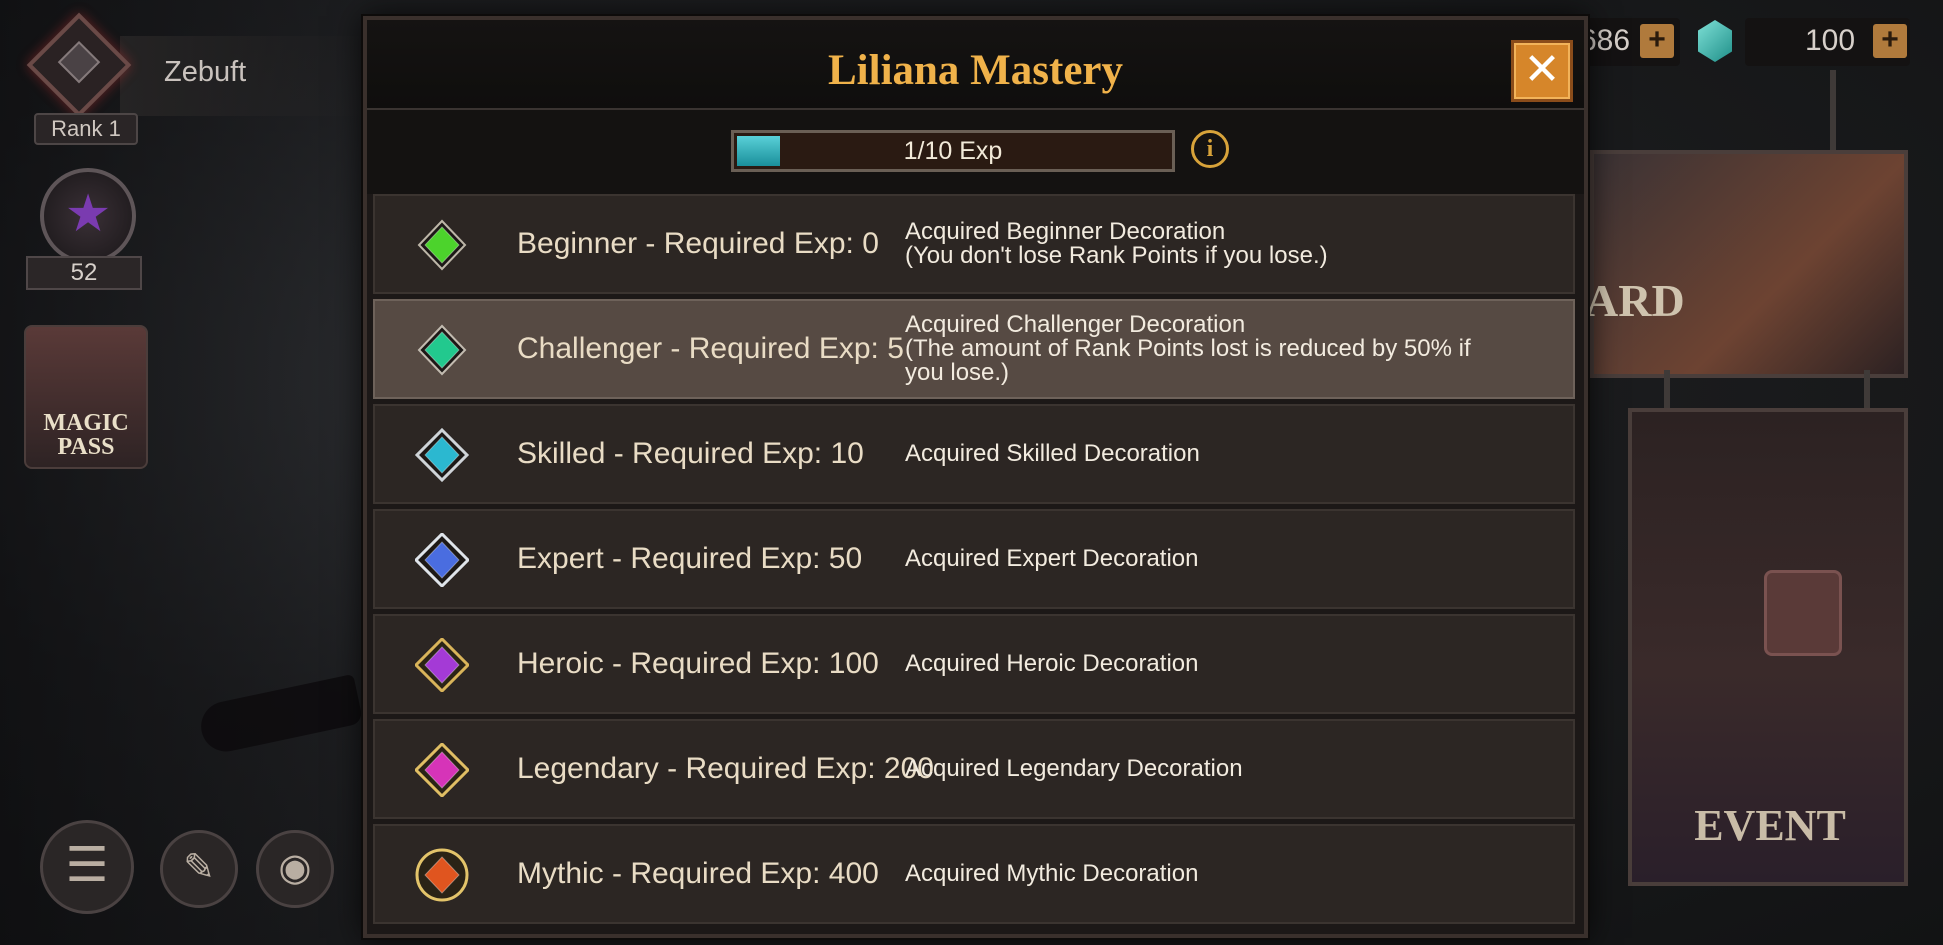 The width and height of the screenshot is (1943, 945). I want to click on reward-text: Acquired Expert Decoration, so click(1052, 558).